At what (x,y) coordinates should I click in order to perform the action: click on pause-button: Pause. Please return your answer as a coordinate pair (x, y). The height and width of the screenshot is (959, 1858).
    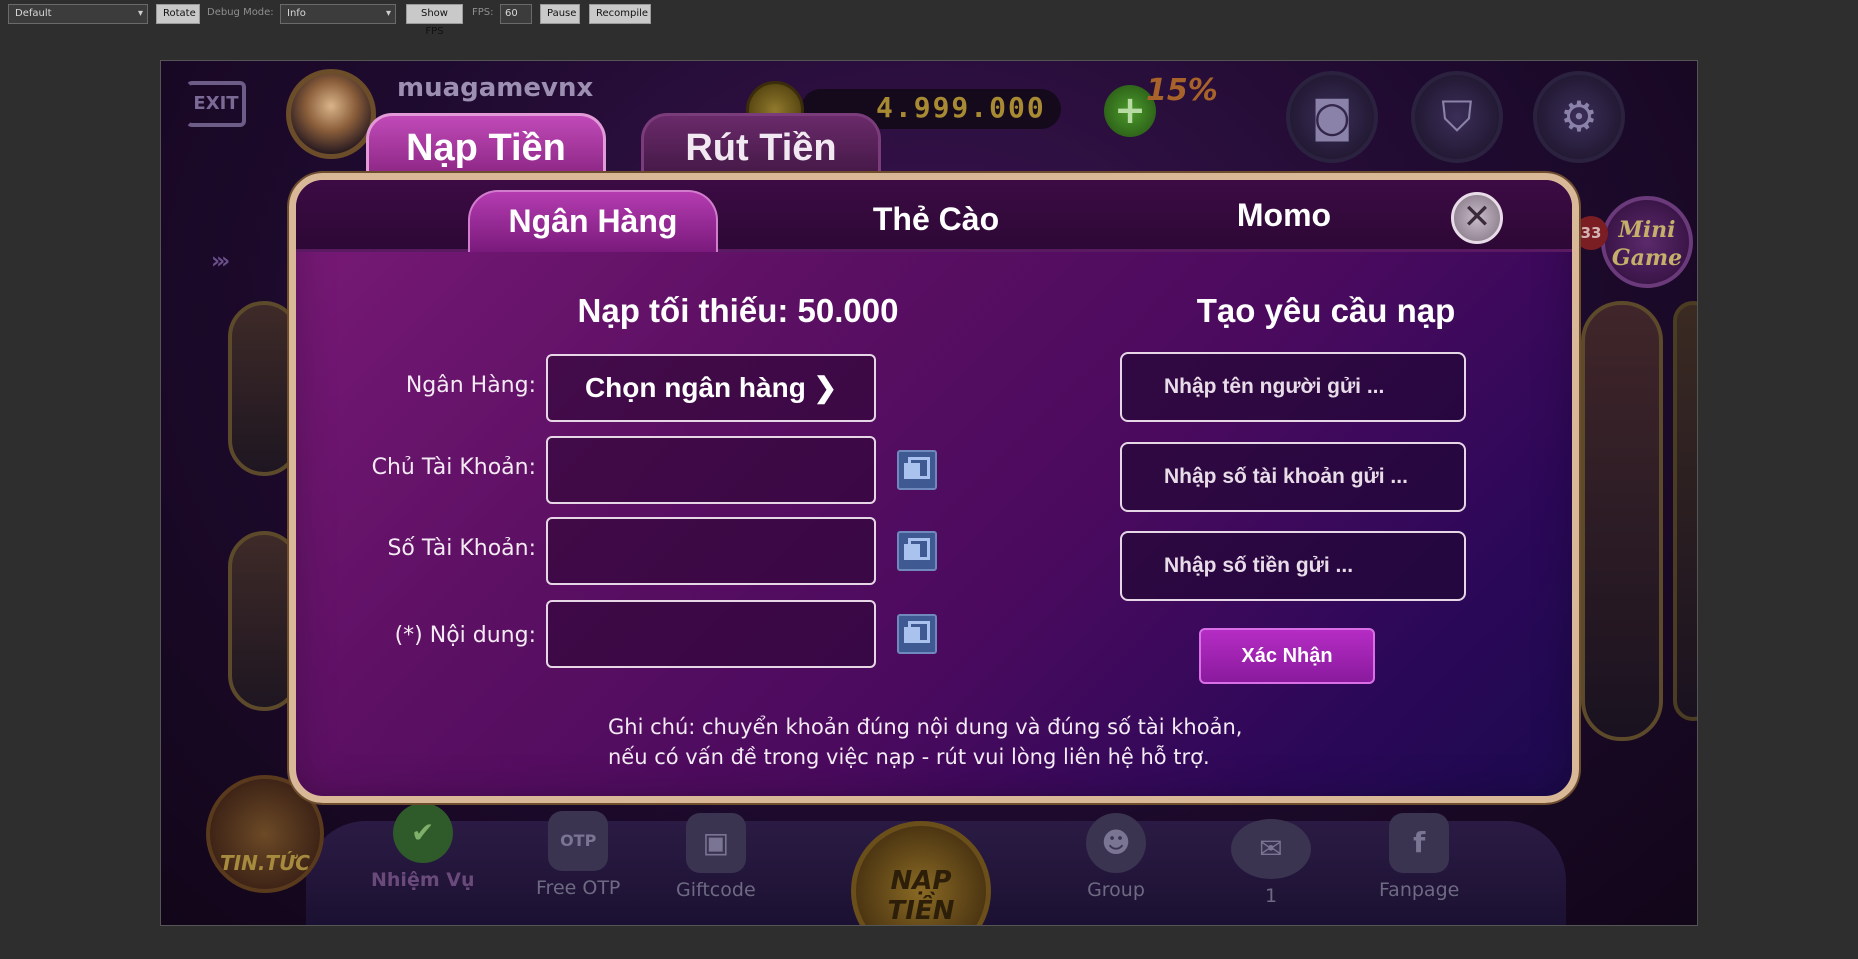
    Looking at the image, I should click on (560, 14).